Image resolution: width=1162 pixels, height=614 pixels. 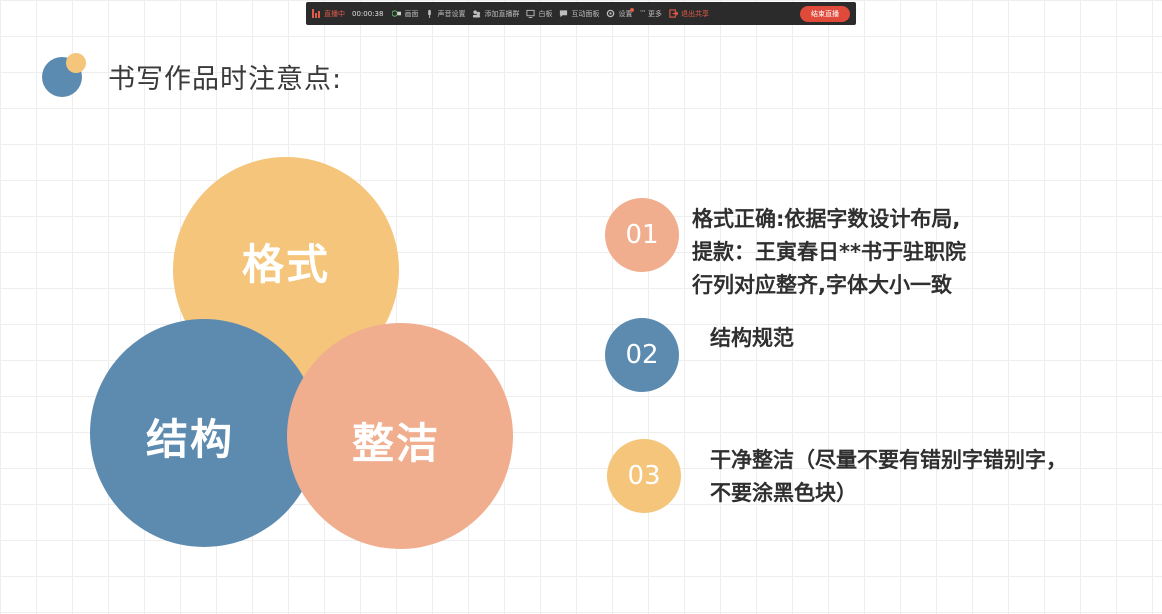 What do you see at coordinates (826, 219) in the screenshot?
I see `point-1-line-1: 格式正确:依据字数设计布局,` at bounding box center [826, 219].